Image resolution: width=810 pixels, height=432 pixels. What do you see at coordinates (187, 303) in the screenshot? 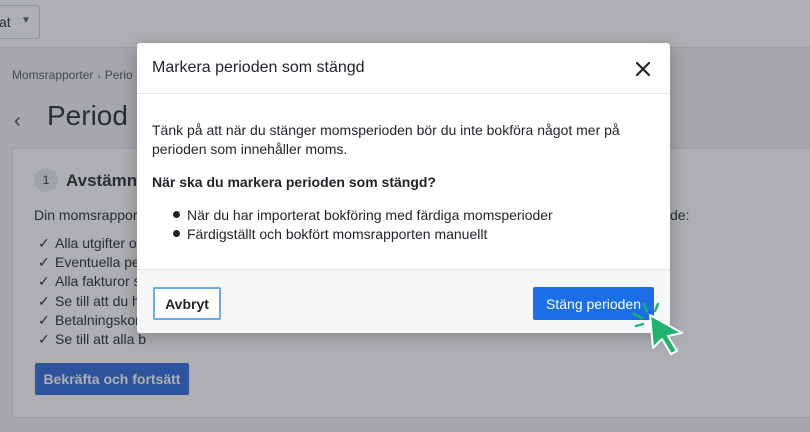
I see `cancel-button: Avbryt` at bounding box center [187, 303].